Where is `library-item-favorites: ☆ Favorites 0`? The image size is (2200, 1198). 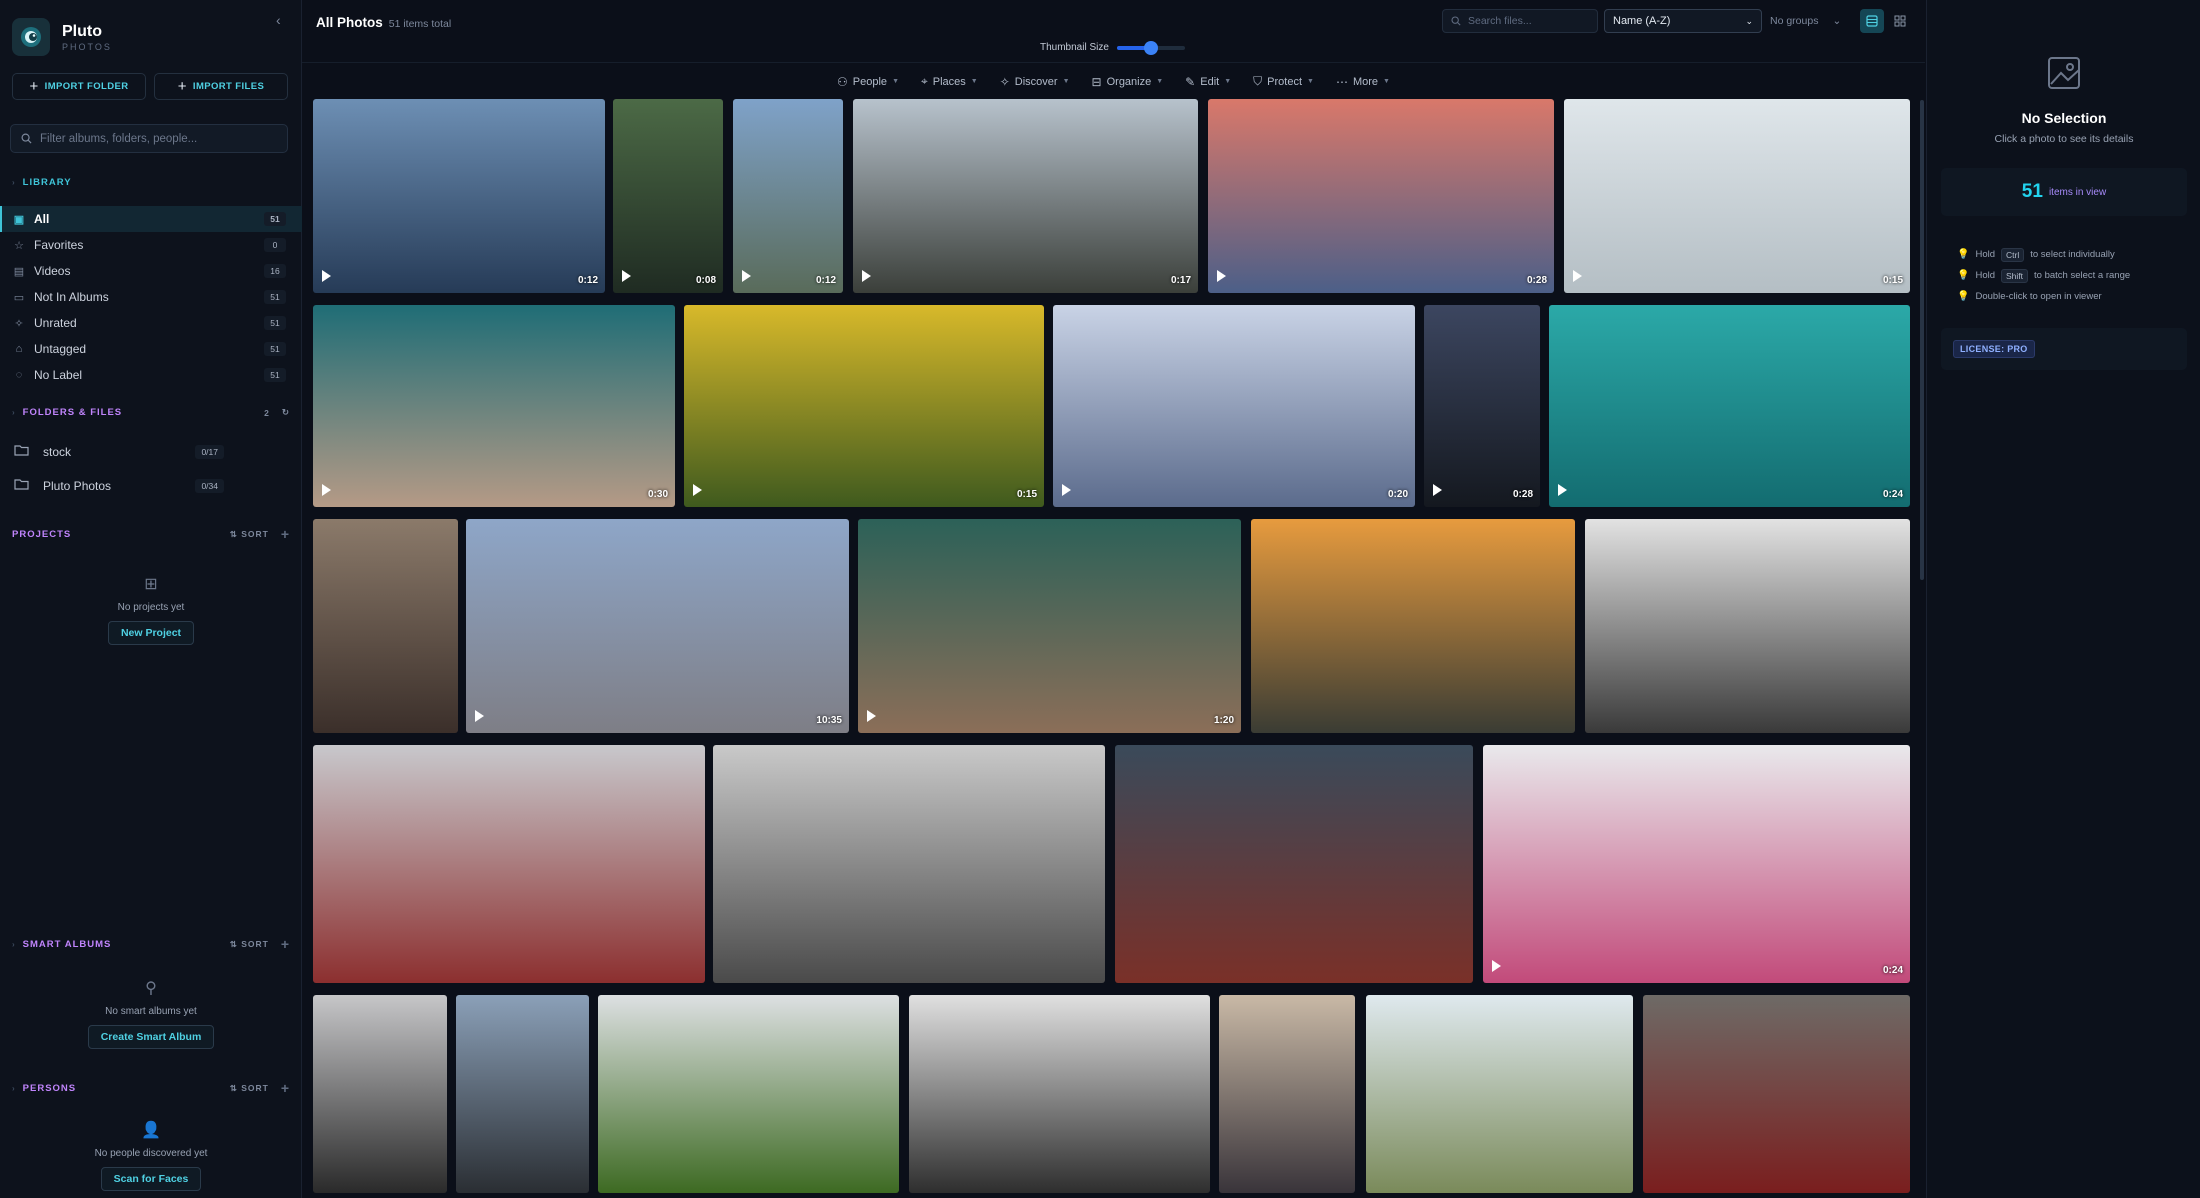 library-item-favorites: ☆ Favorites 0 is located at coordinates (151, 245).